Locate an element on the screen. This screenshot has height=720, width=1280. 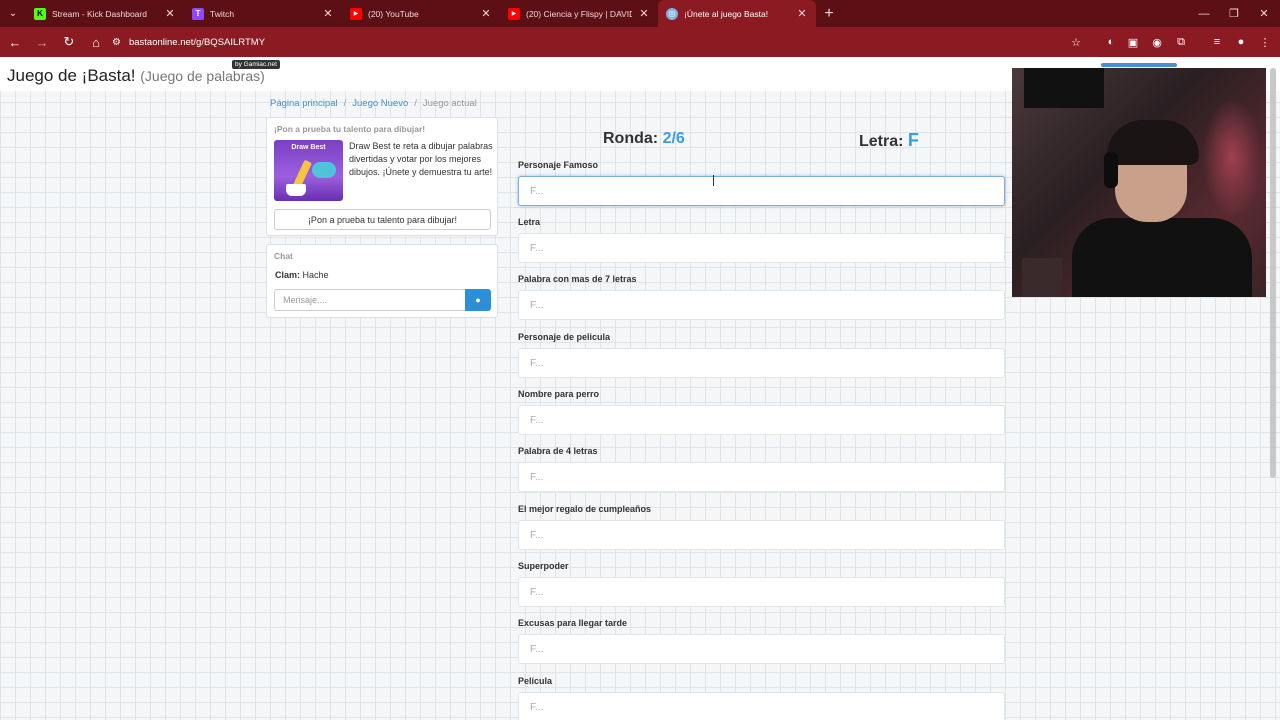
minimize-icon: — is located at coordinates (1204, 13).